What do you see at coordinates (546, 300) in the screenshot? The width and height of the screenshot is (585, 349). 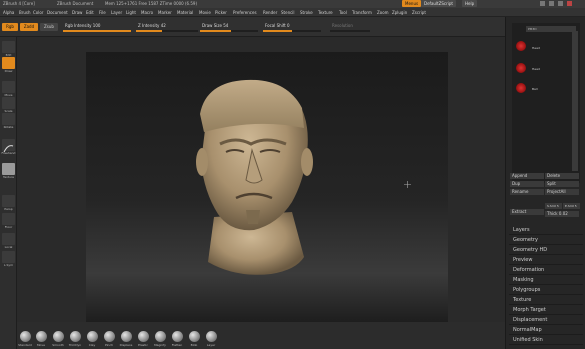 I see `section-texture: Texture` at bounding box center [546, 300].